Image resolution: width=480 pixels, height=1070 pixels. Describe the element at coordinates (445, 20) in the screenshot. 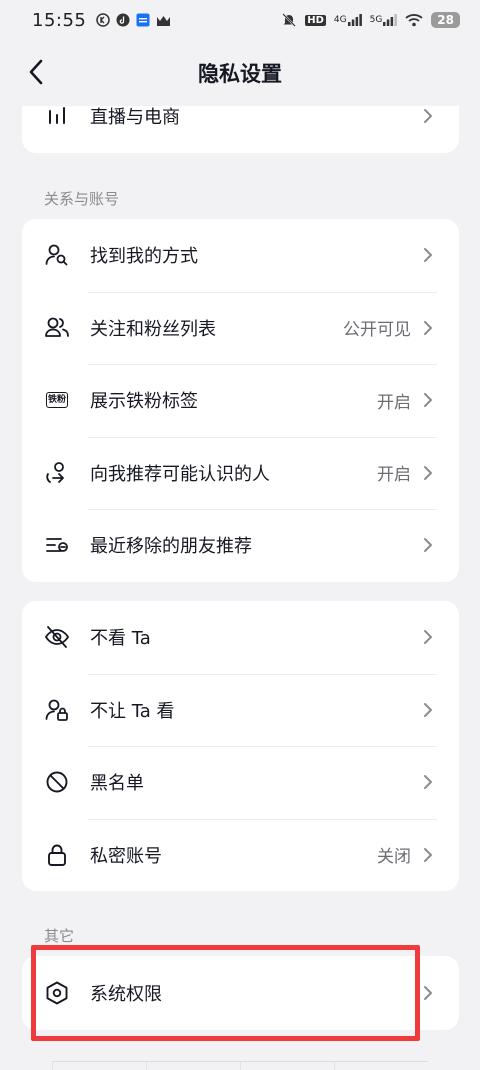

I see `battery-indicator: 28` at that location.